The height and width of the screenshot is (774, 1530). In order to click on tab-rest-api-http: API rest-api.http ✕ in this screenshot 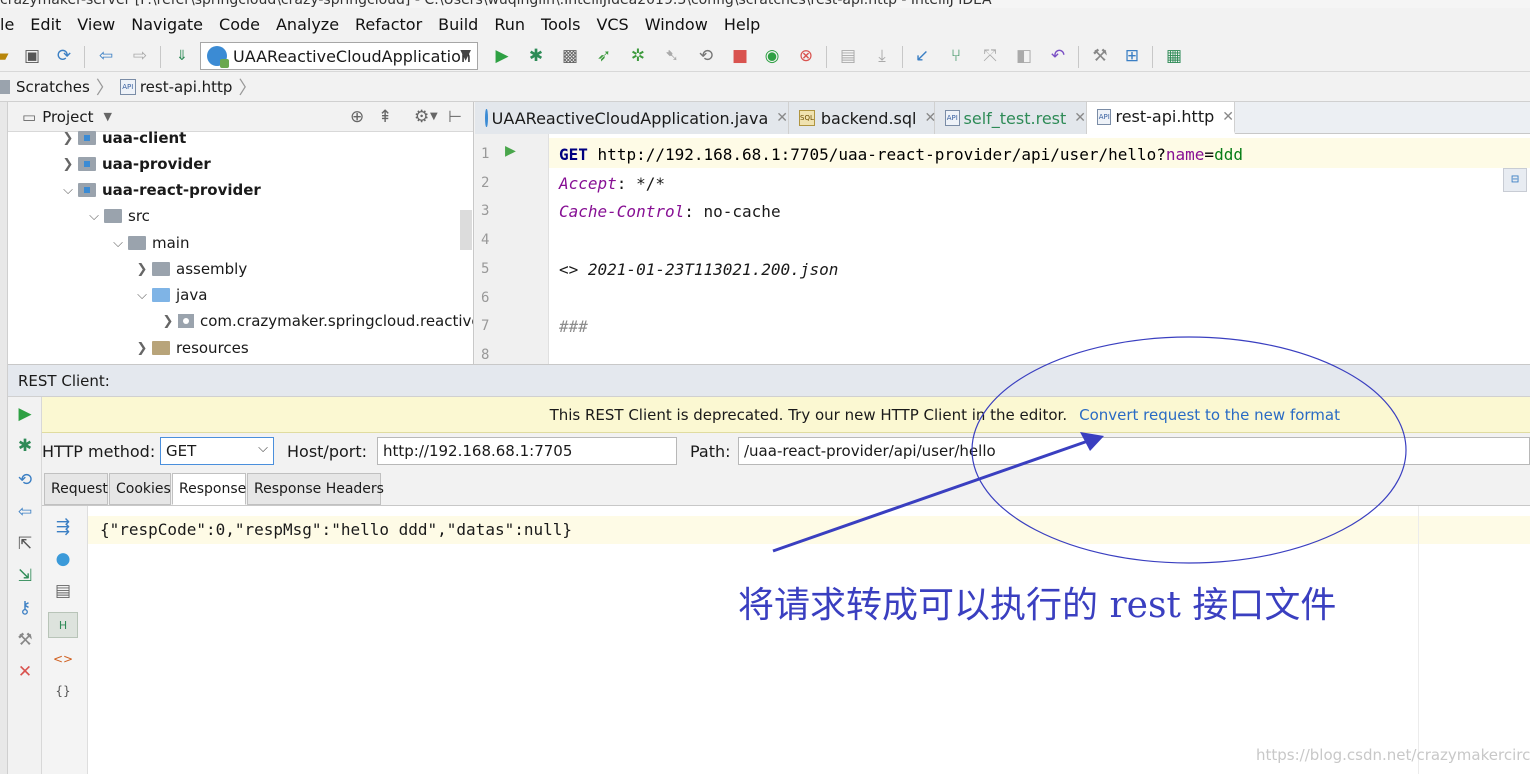, I will do `click(1161, 118)`.